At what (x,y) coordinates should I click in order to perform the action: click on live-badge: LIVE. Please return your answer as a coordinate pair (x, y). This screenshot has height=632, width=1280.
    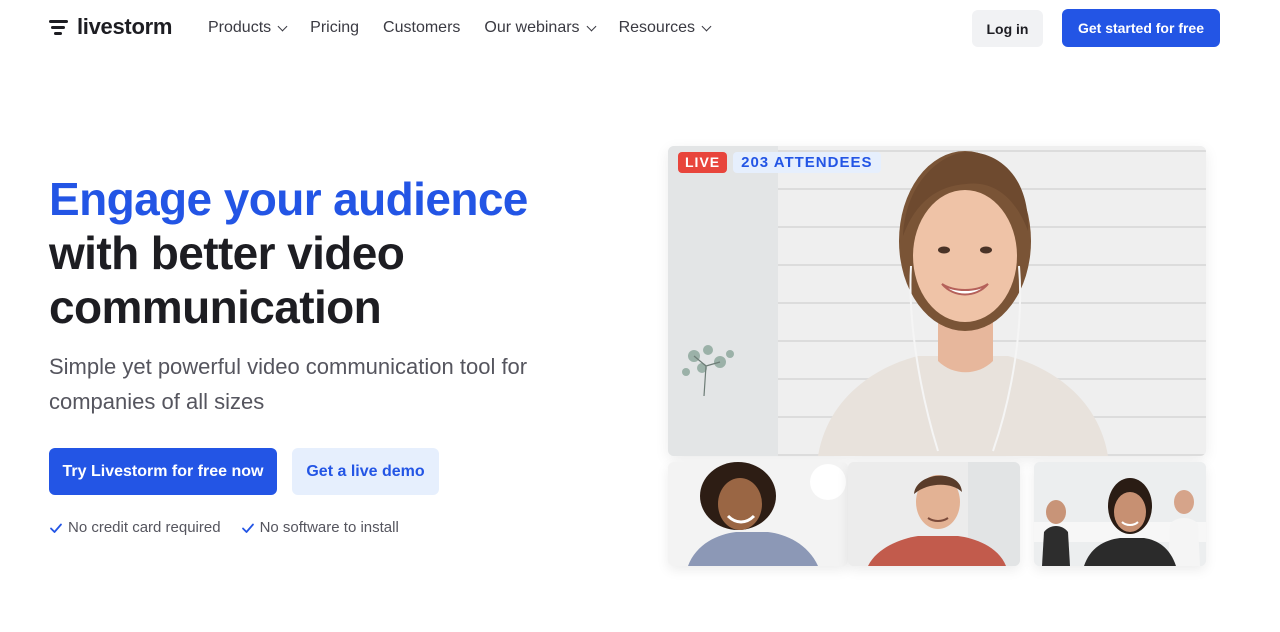
    Looking at the image, I should click on (703, 162).